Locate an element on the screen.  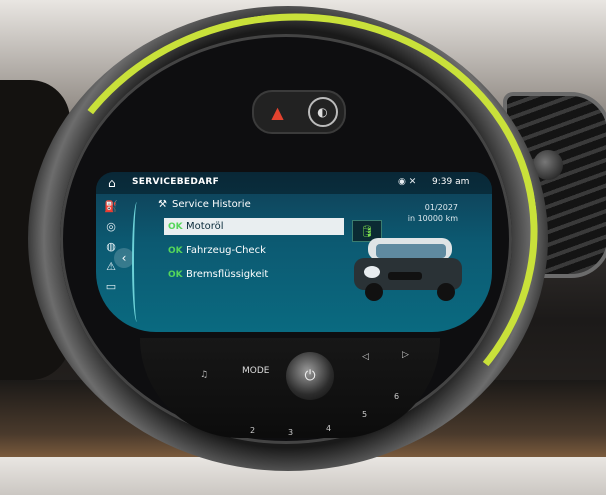
list-item-motoroel: OK Motoröl is located at coordinates (254, 226).